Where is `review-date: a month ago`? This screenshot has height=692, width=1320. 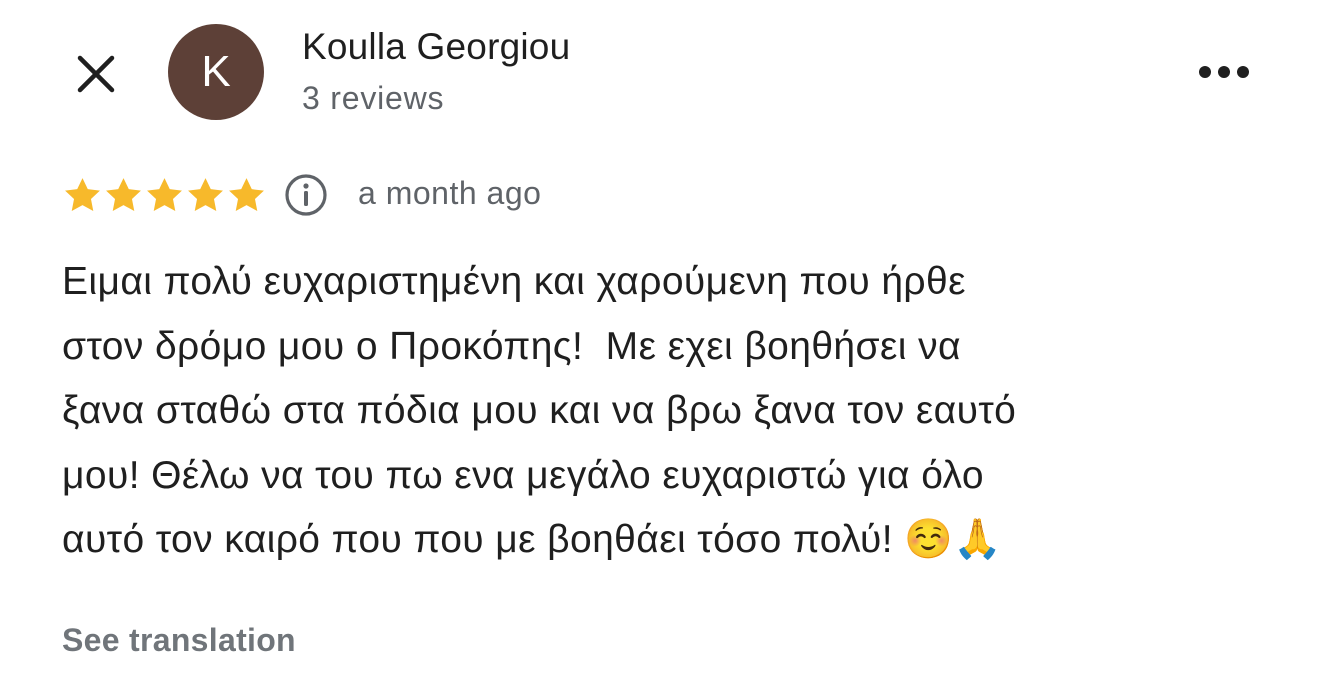
review-date: a month ago is located at coordinates (450, 193).